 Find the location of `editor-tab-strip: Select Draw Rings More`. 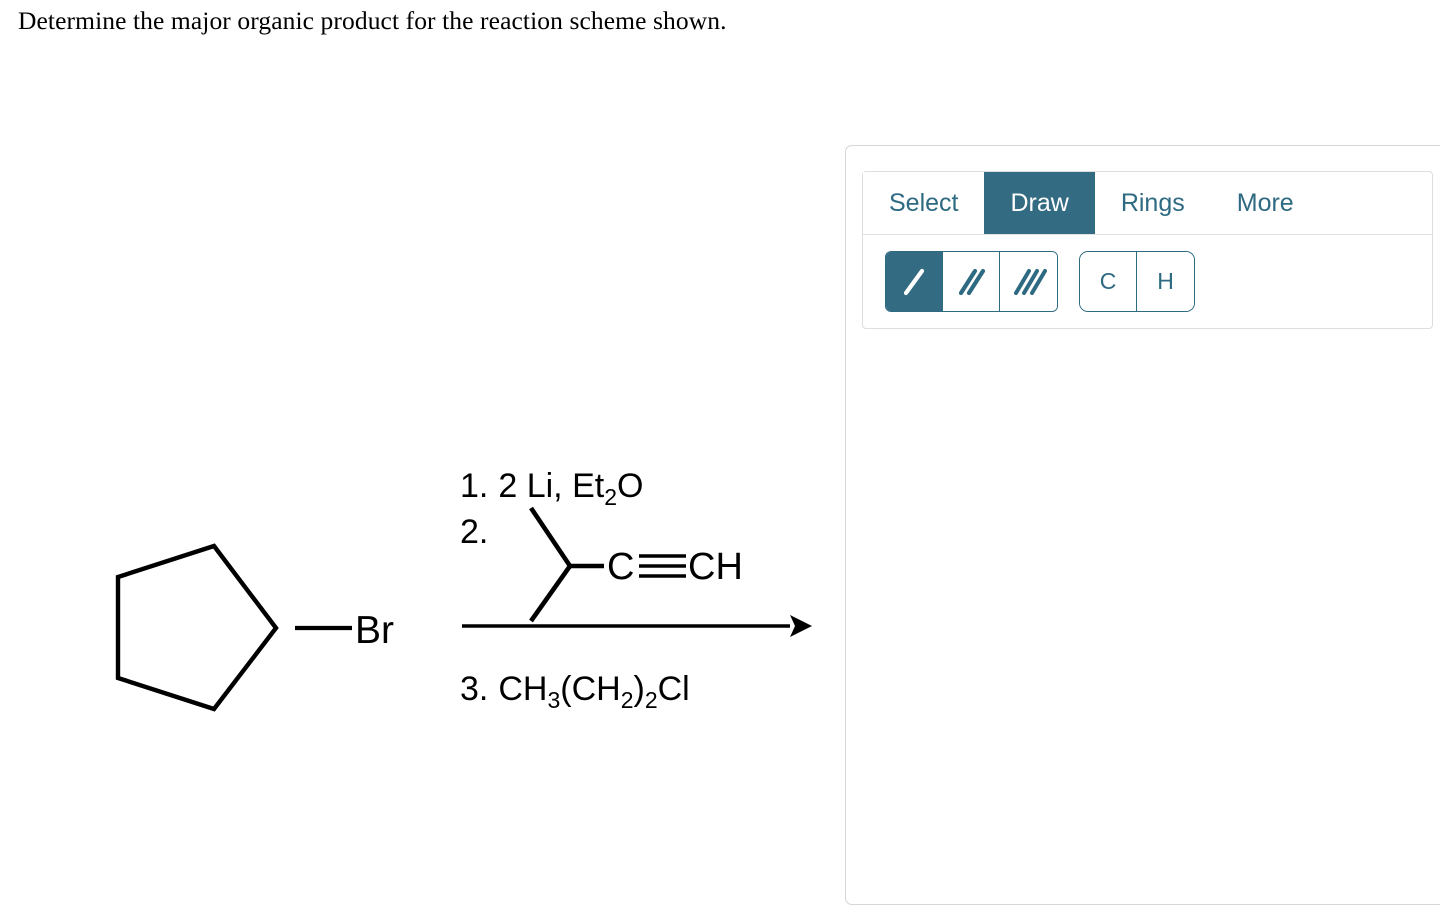

editor-tab-strip: Select Draw Rings More is located at coordinates (1147, 203).